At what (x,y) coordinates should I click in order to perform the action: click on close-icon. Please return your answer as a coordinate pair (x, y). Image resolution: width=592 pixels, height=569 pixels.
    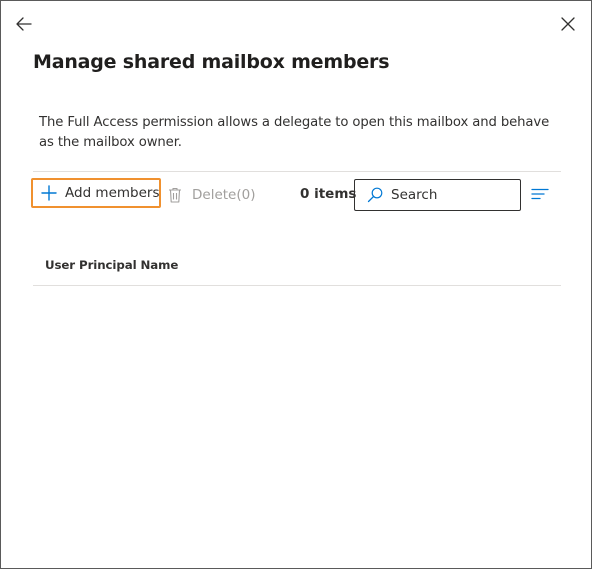
    Looking at the image, I should click on (568, 24).